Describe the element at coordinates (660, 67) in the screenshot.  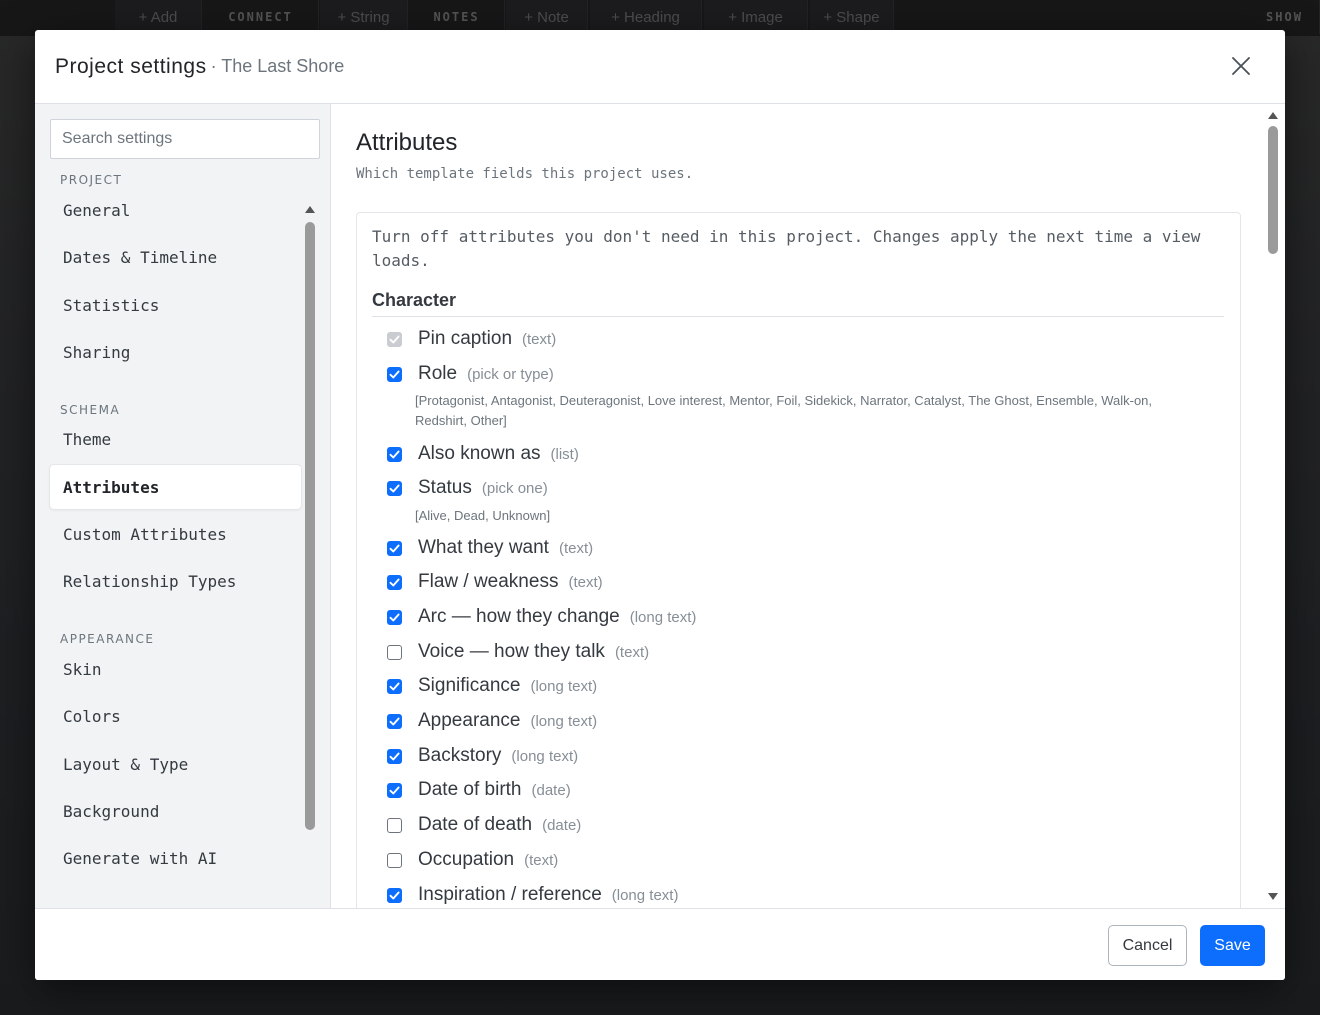
I see `modal-header: Project settings · The Last Shore` at that location.